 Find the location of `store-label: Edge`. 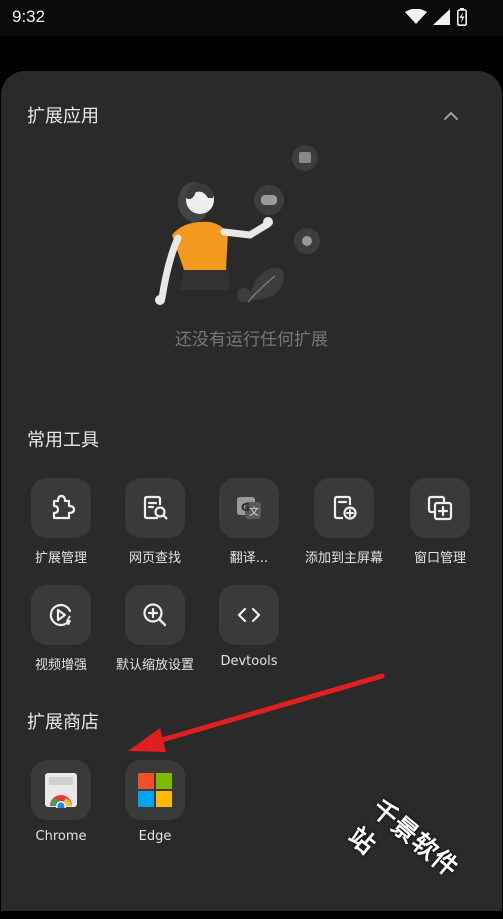

store-label: Edge is located at coordinates (155, 836).